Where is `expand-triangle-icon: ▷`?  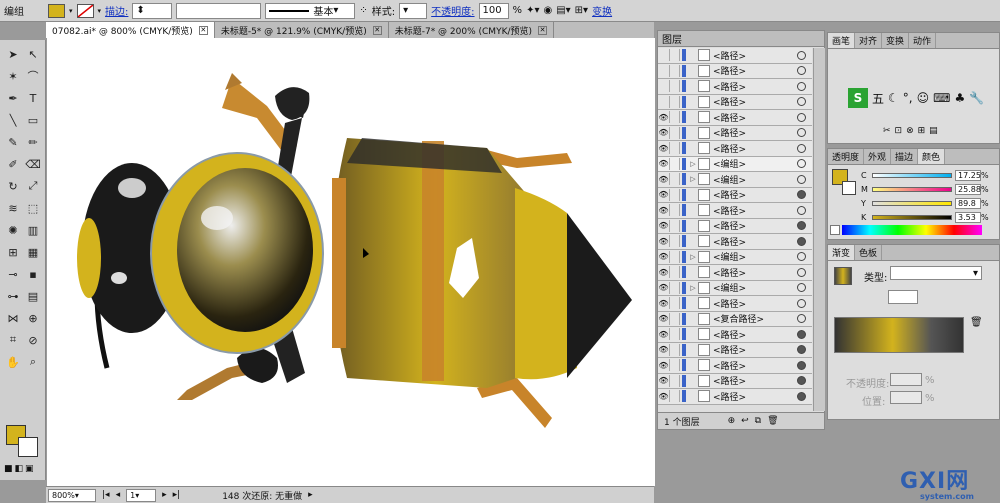
expand-triangle-icon: ▷ is located at coordinates (693, 179).